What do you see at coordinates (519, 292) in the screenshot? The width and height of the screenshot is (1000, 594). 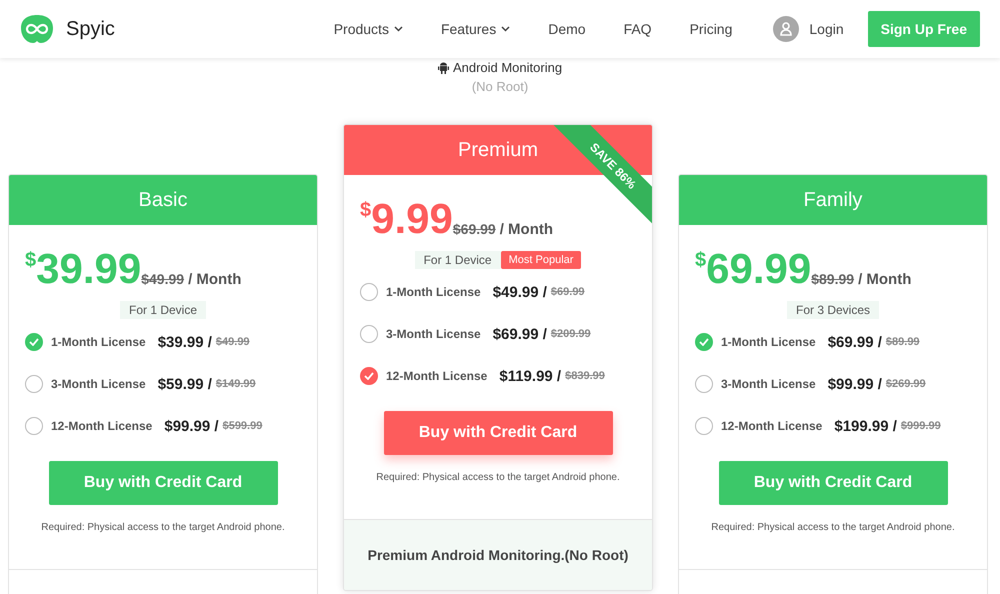 I see `license-price: $49.99 /` at bounding box center [519, 292].